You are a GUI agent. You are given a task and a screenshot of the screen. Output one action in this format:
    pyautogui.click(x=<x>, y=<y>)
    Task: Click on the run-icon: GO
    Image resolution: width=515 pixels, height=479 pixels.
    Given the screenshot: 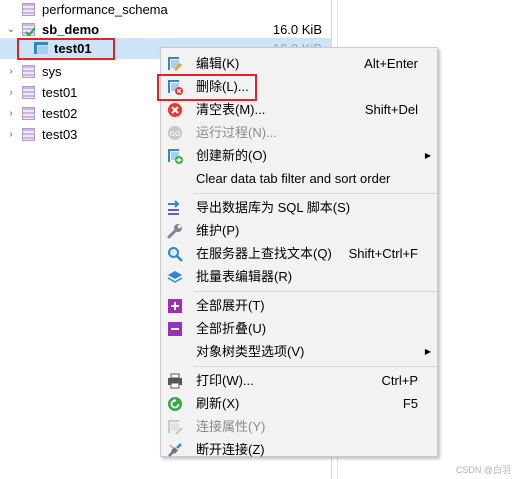 What is the action you would take?
    pyautogui.click(x=175, y=133)
    